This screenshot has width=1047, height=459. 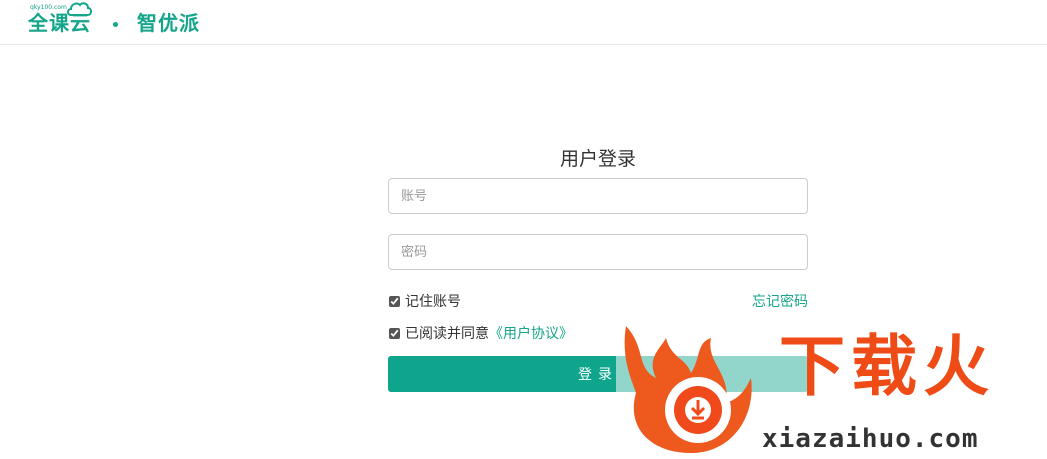 I want to click on user-agreement-link: 《用户协议》, so click(x=531, y=333).